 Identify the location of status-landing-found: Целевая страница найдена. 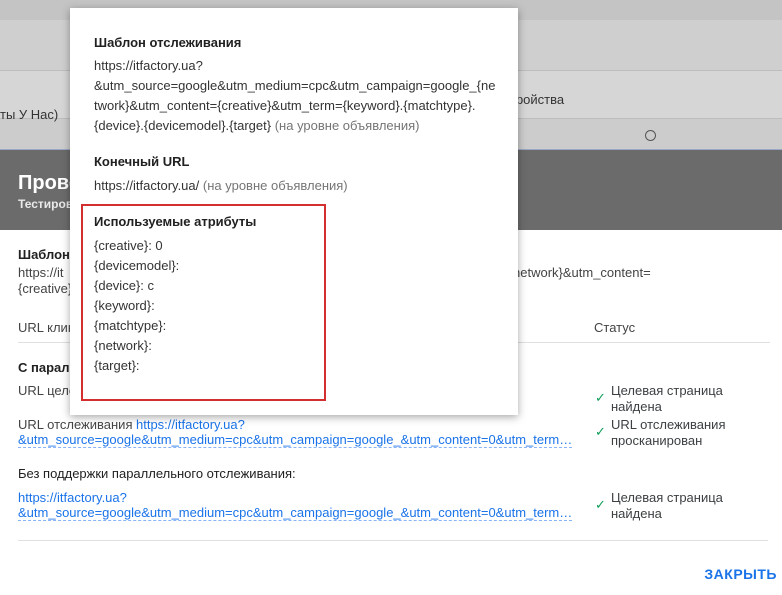
(667, 399).